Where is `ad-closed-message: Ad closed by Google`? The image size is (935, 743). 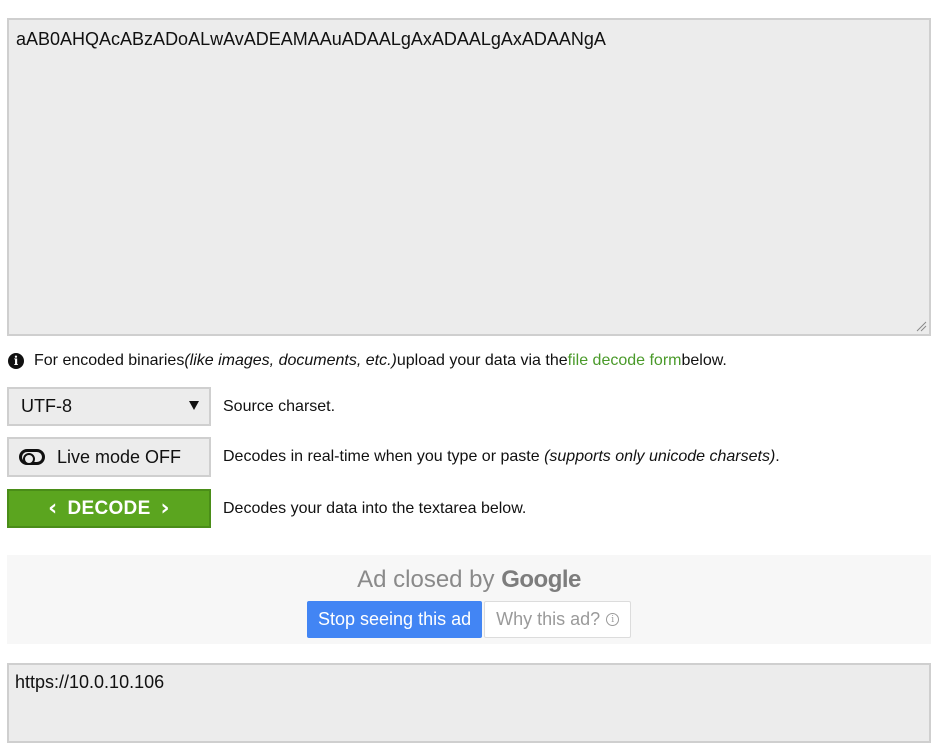 ad-closed-message: Ad closed by Google is located at coordinates (469, 580).